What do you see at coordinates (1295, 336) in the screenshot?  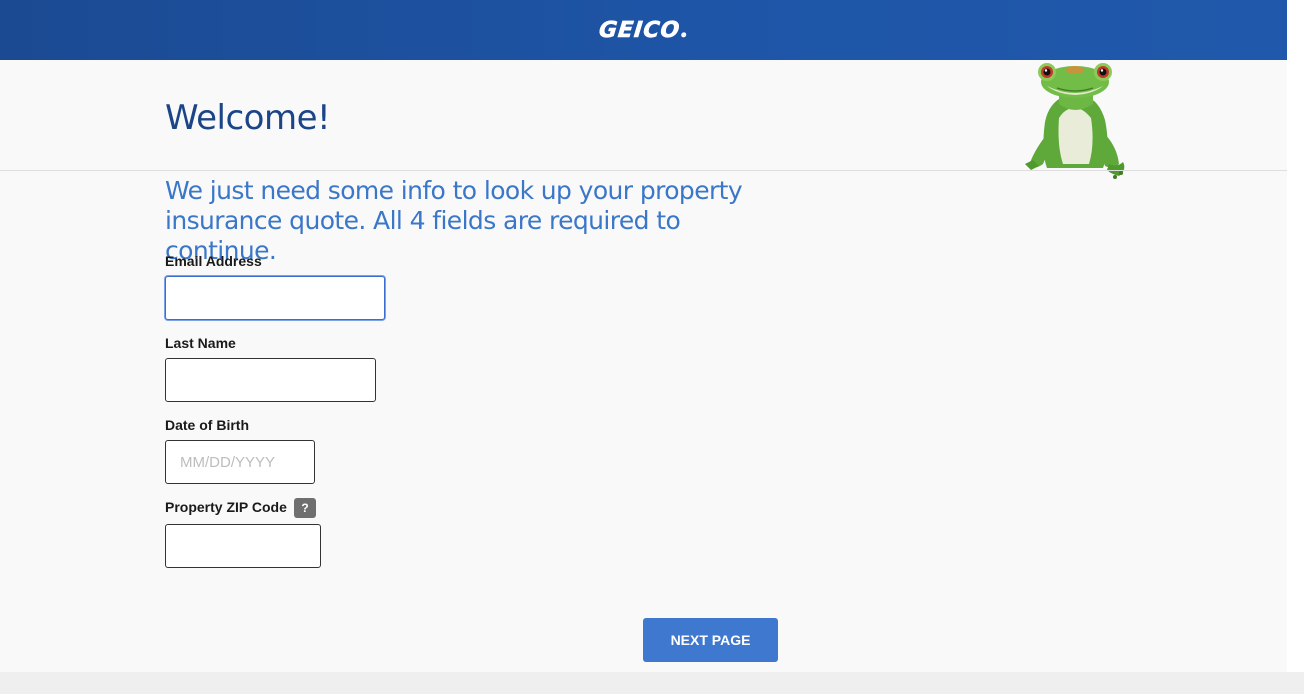 I see `right-page-edge` at bounding box center [1295, 336].